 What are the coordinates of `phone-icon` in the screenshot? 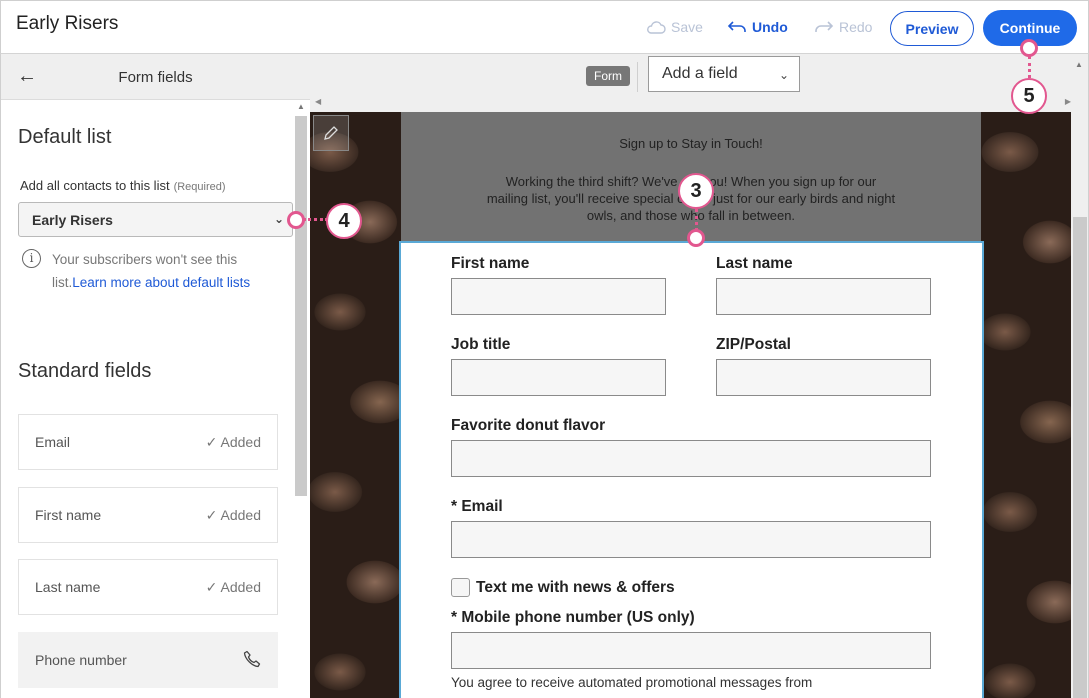 It's located at (252, 659).